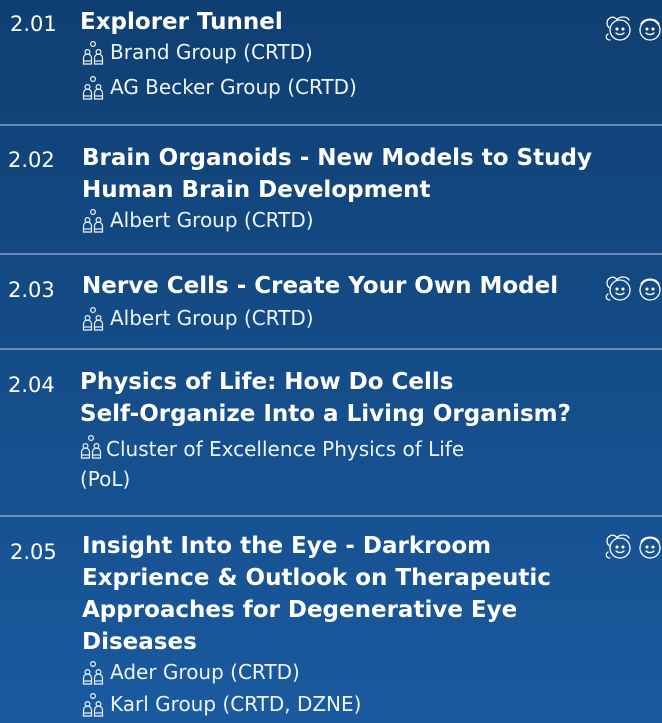 This screenshot has height=723, width=662. What do you see at coordinates (31, 160) in the screenshot?
I see `entry-number: 2.02` at bounding box center [31, 160].